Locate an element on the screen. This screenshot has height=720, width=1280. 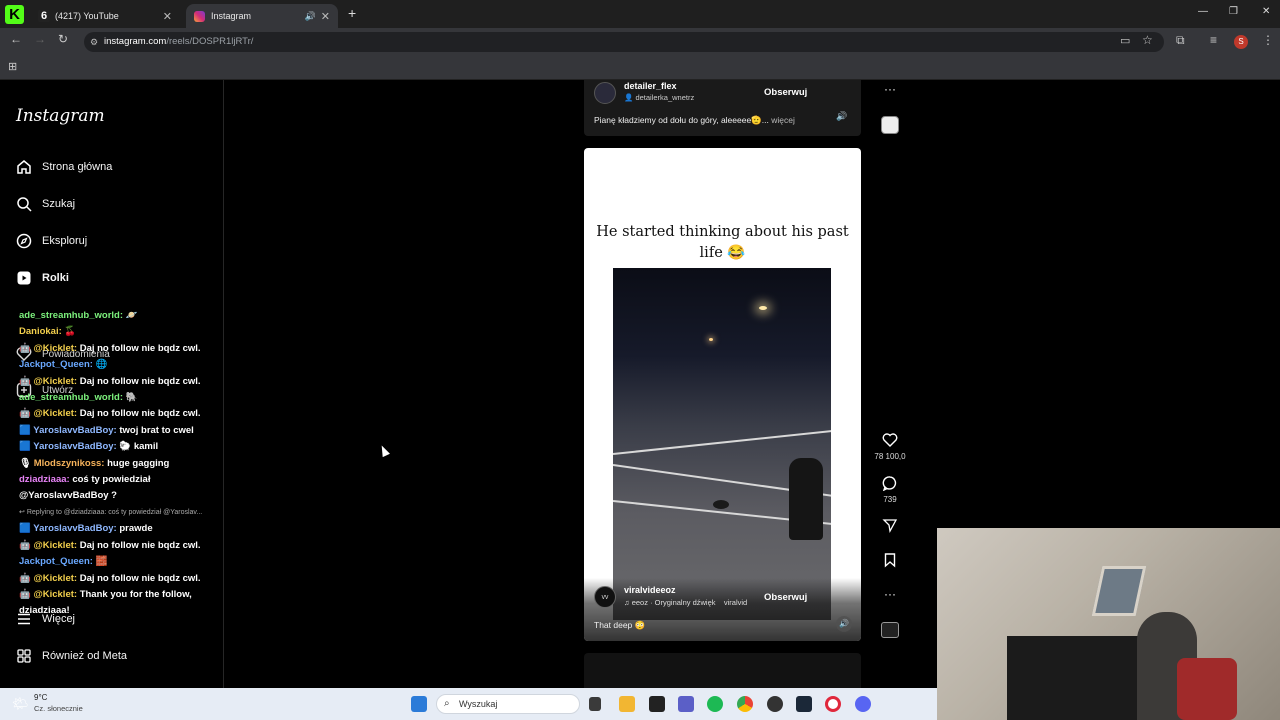
sidebar-item-meta: Również od Meta is located at coordinates (71, 656).